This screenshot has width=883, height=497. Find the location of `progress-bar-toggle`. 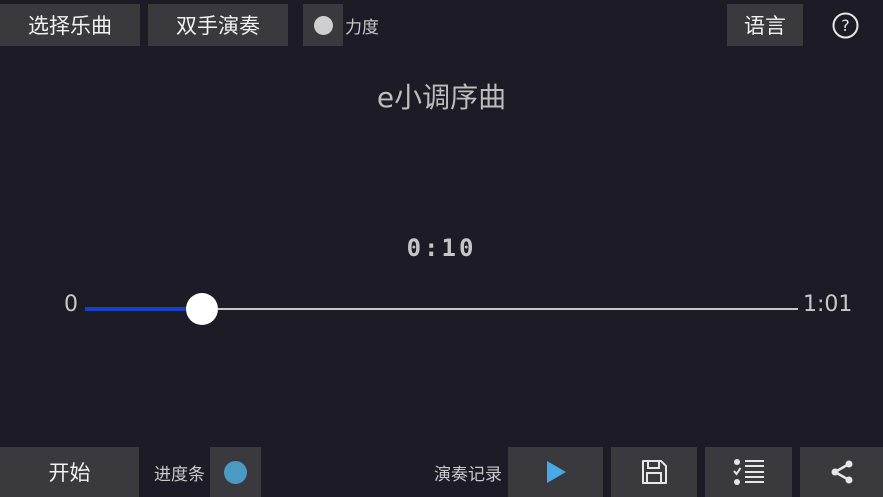

progress-bar-toggle is located at coordinates (235, 472).